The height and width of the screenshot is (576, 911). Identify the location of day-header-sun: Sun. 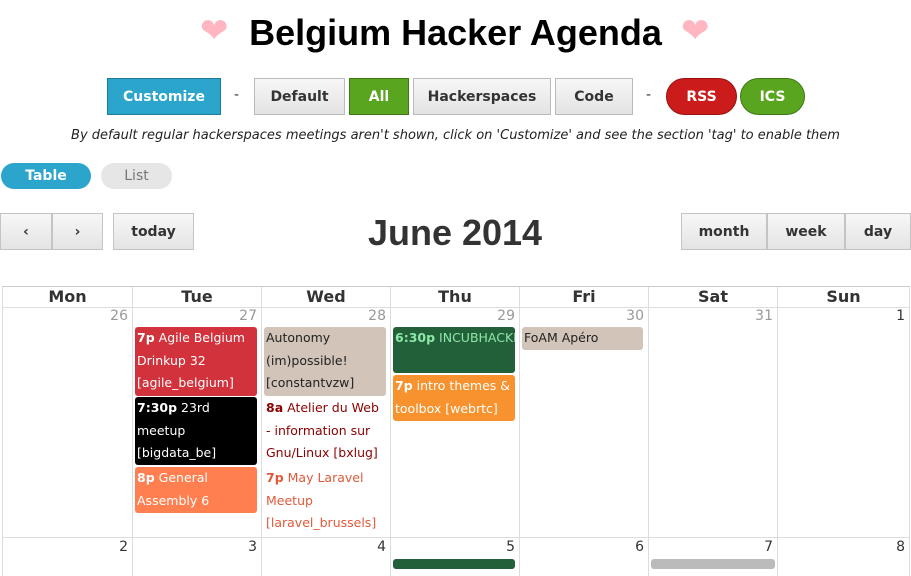
(843, 297).